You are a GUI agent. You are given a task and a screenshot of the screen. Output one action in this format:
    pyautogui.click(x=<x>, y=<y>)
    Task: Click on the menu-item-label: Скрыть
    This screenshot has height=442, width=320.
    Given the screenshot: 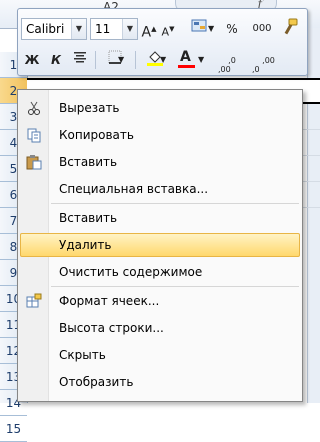 What is the action you would take?
    pyautogui.click(x=82, y=355)
    